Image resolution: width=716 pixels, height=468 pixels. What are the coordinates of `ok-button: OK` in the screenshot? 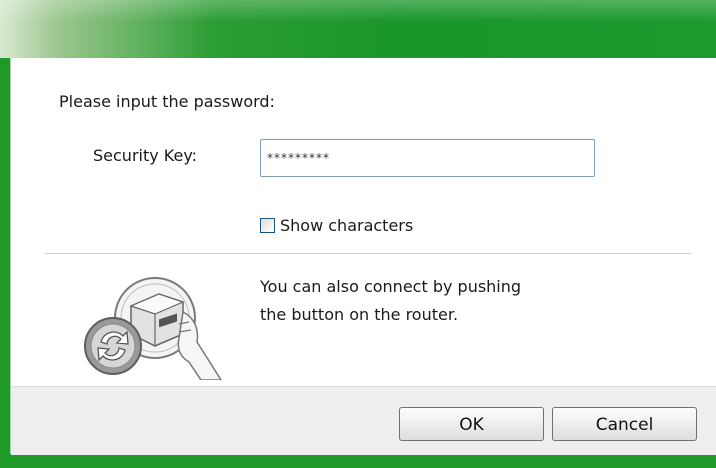 It's located at (471, 424).